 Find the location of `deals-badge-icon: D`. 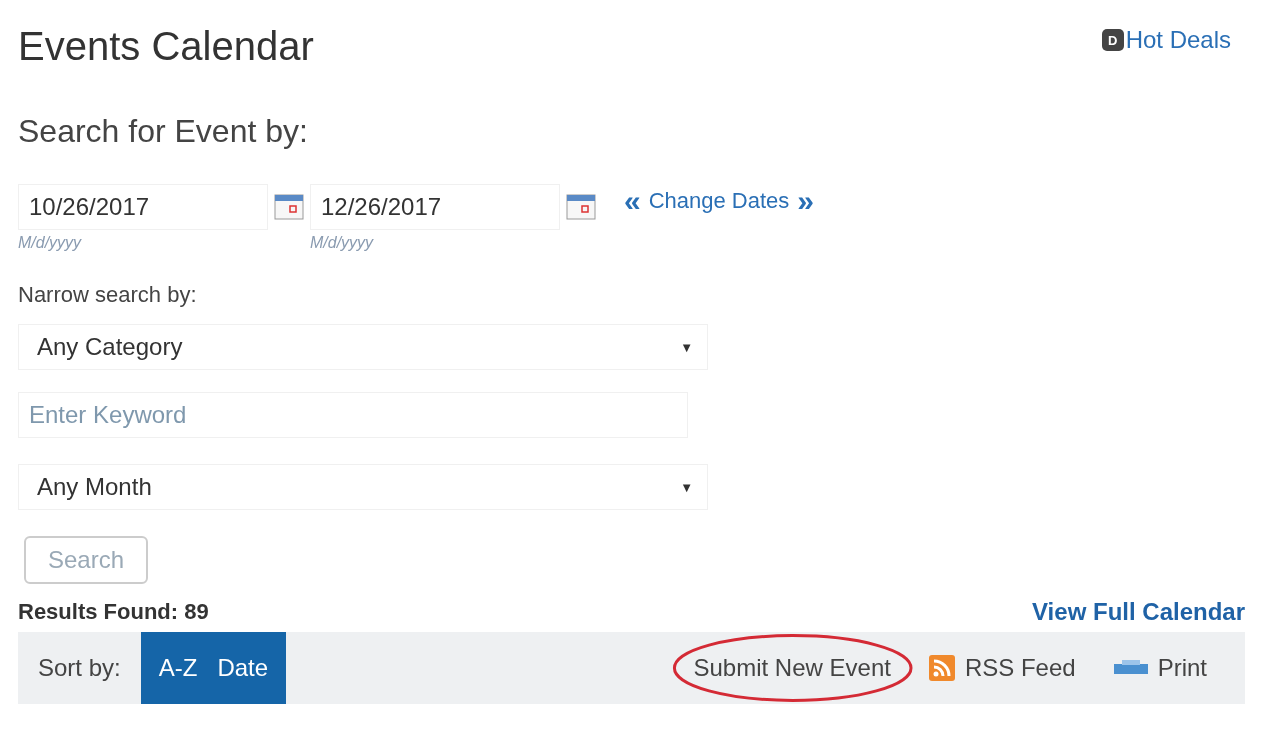

deals-badge-icon: D is located at coordinates (1112, 40).